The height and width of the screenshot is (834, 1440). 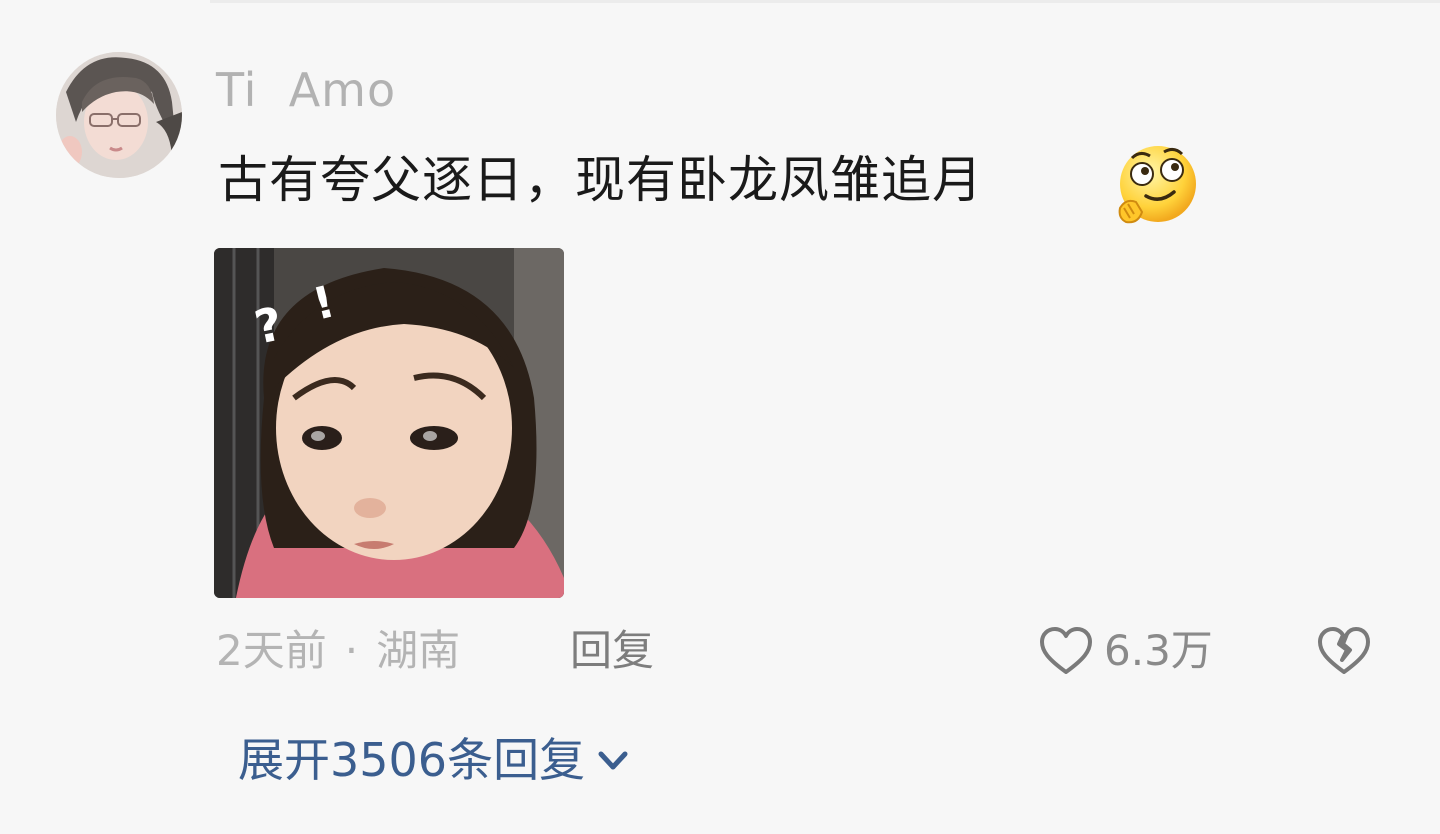 What do you see at coordinates (412, 760) in the screenshot?
I see `expand-replies-label: 展开3506条回复` at bounding box center [412, 760].